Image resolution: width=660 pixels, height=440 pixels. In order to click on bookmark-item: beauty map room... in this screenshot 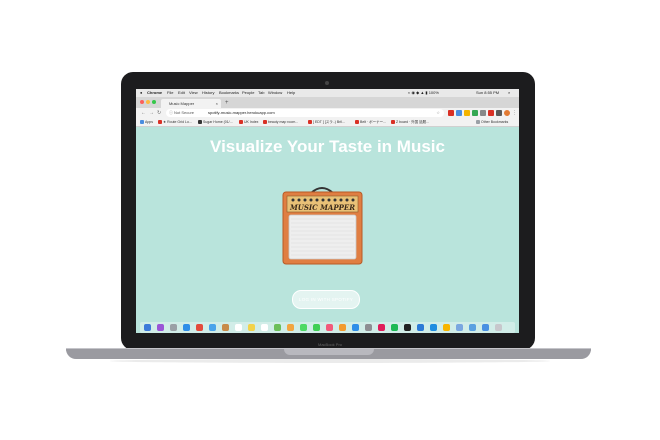, I will do `click(280, 122)`.